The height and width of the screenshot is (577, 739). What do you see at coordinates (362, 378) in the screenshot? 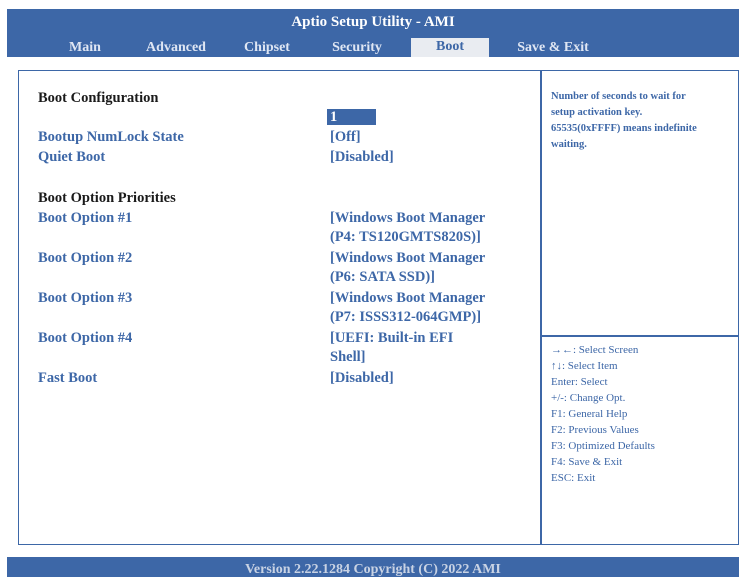
I see `fast-boot-value: [Disabled]` at bounding box center [362, 378].